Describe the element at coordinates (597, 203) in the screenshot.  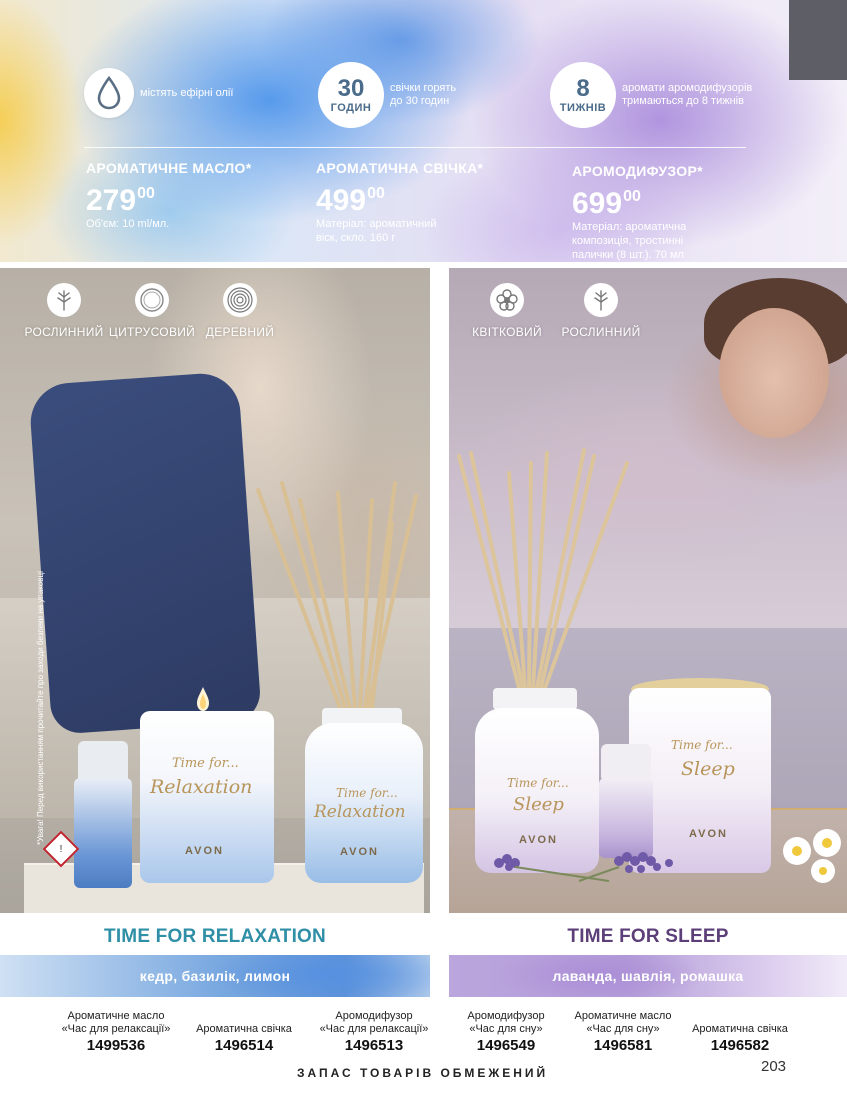
I see `price-main: 699` at that location.